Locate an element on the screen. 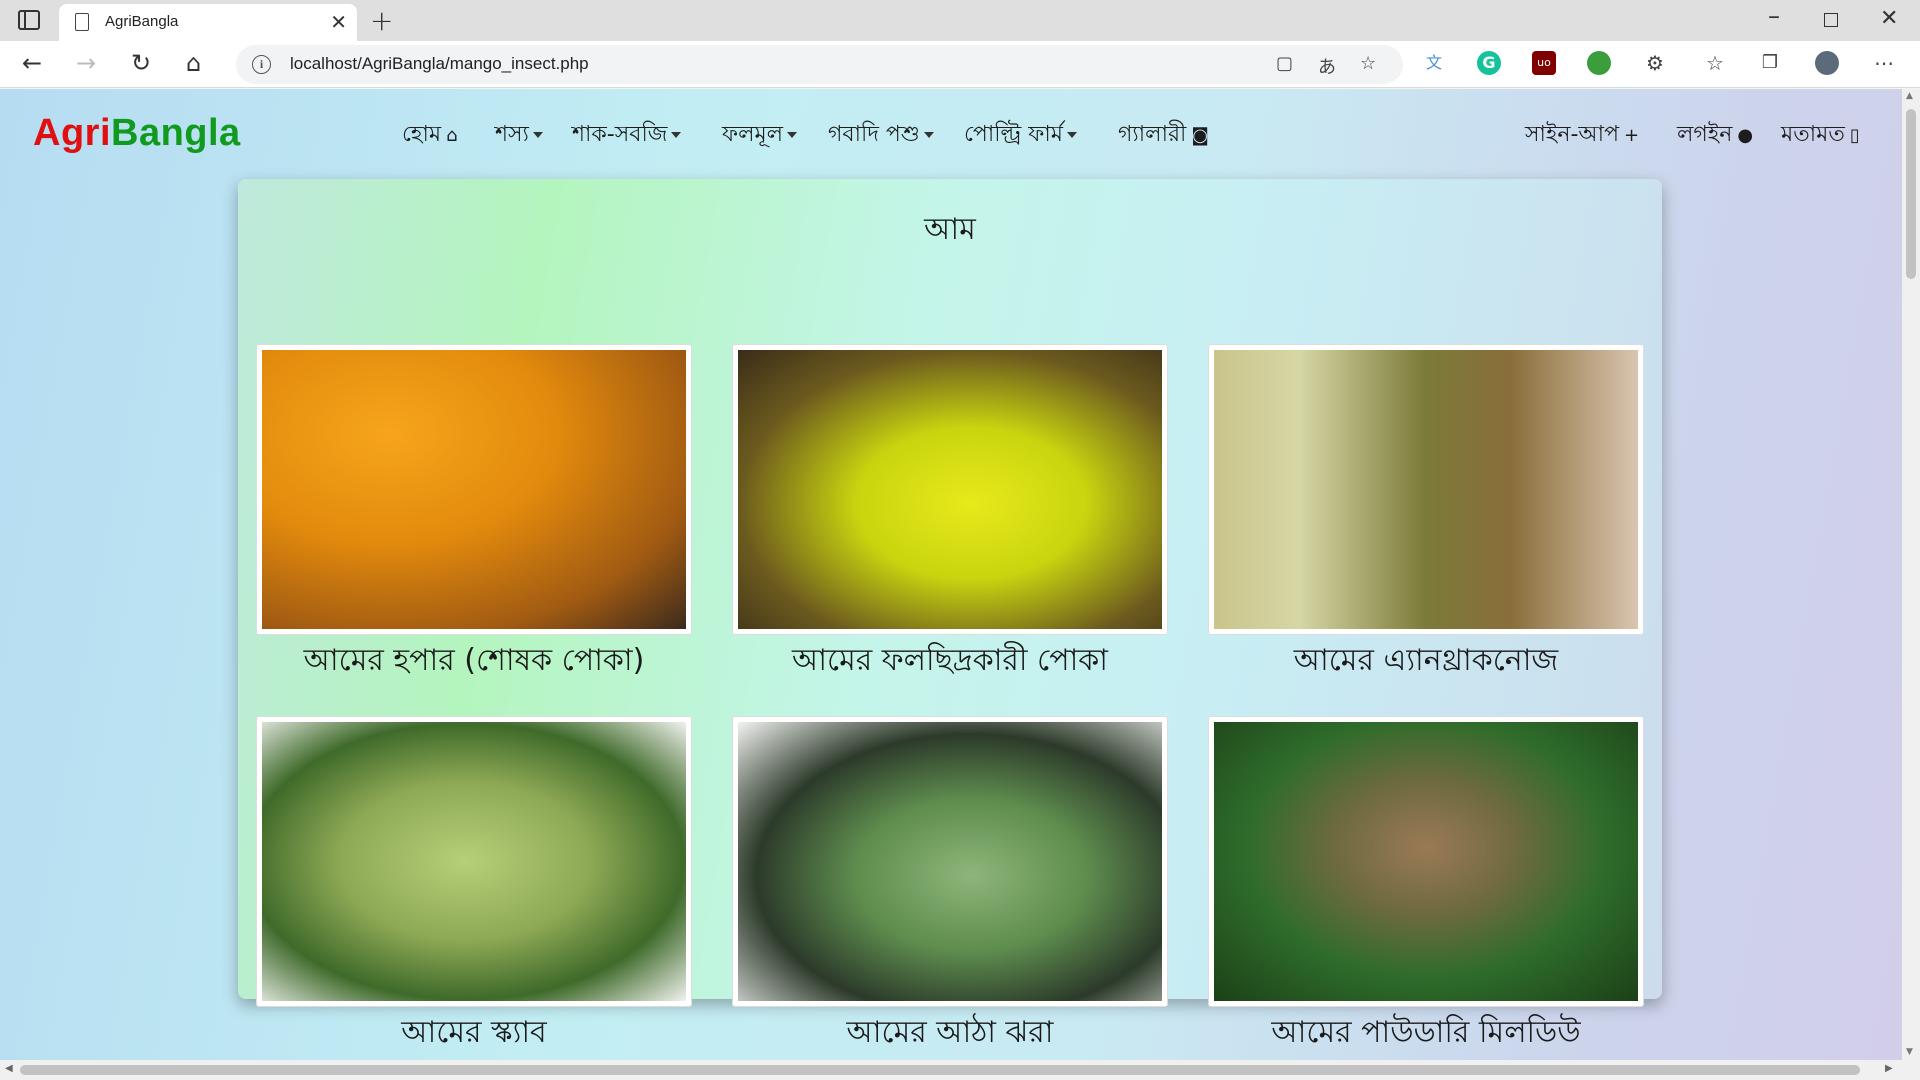 This screenshot has height=1080, width=1920. nav-home: হোম ⌂ is located at coordinates (430, 135).